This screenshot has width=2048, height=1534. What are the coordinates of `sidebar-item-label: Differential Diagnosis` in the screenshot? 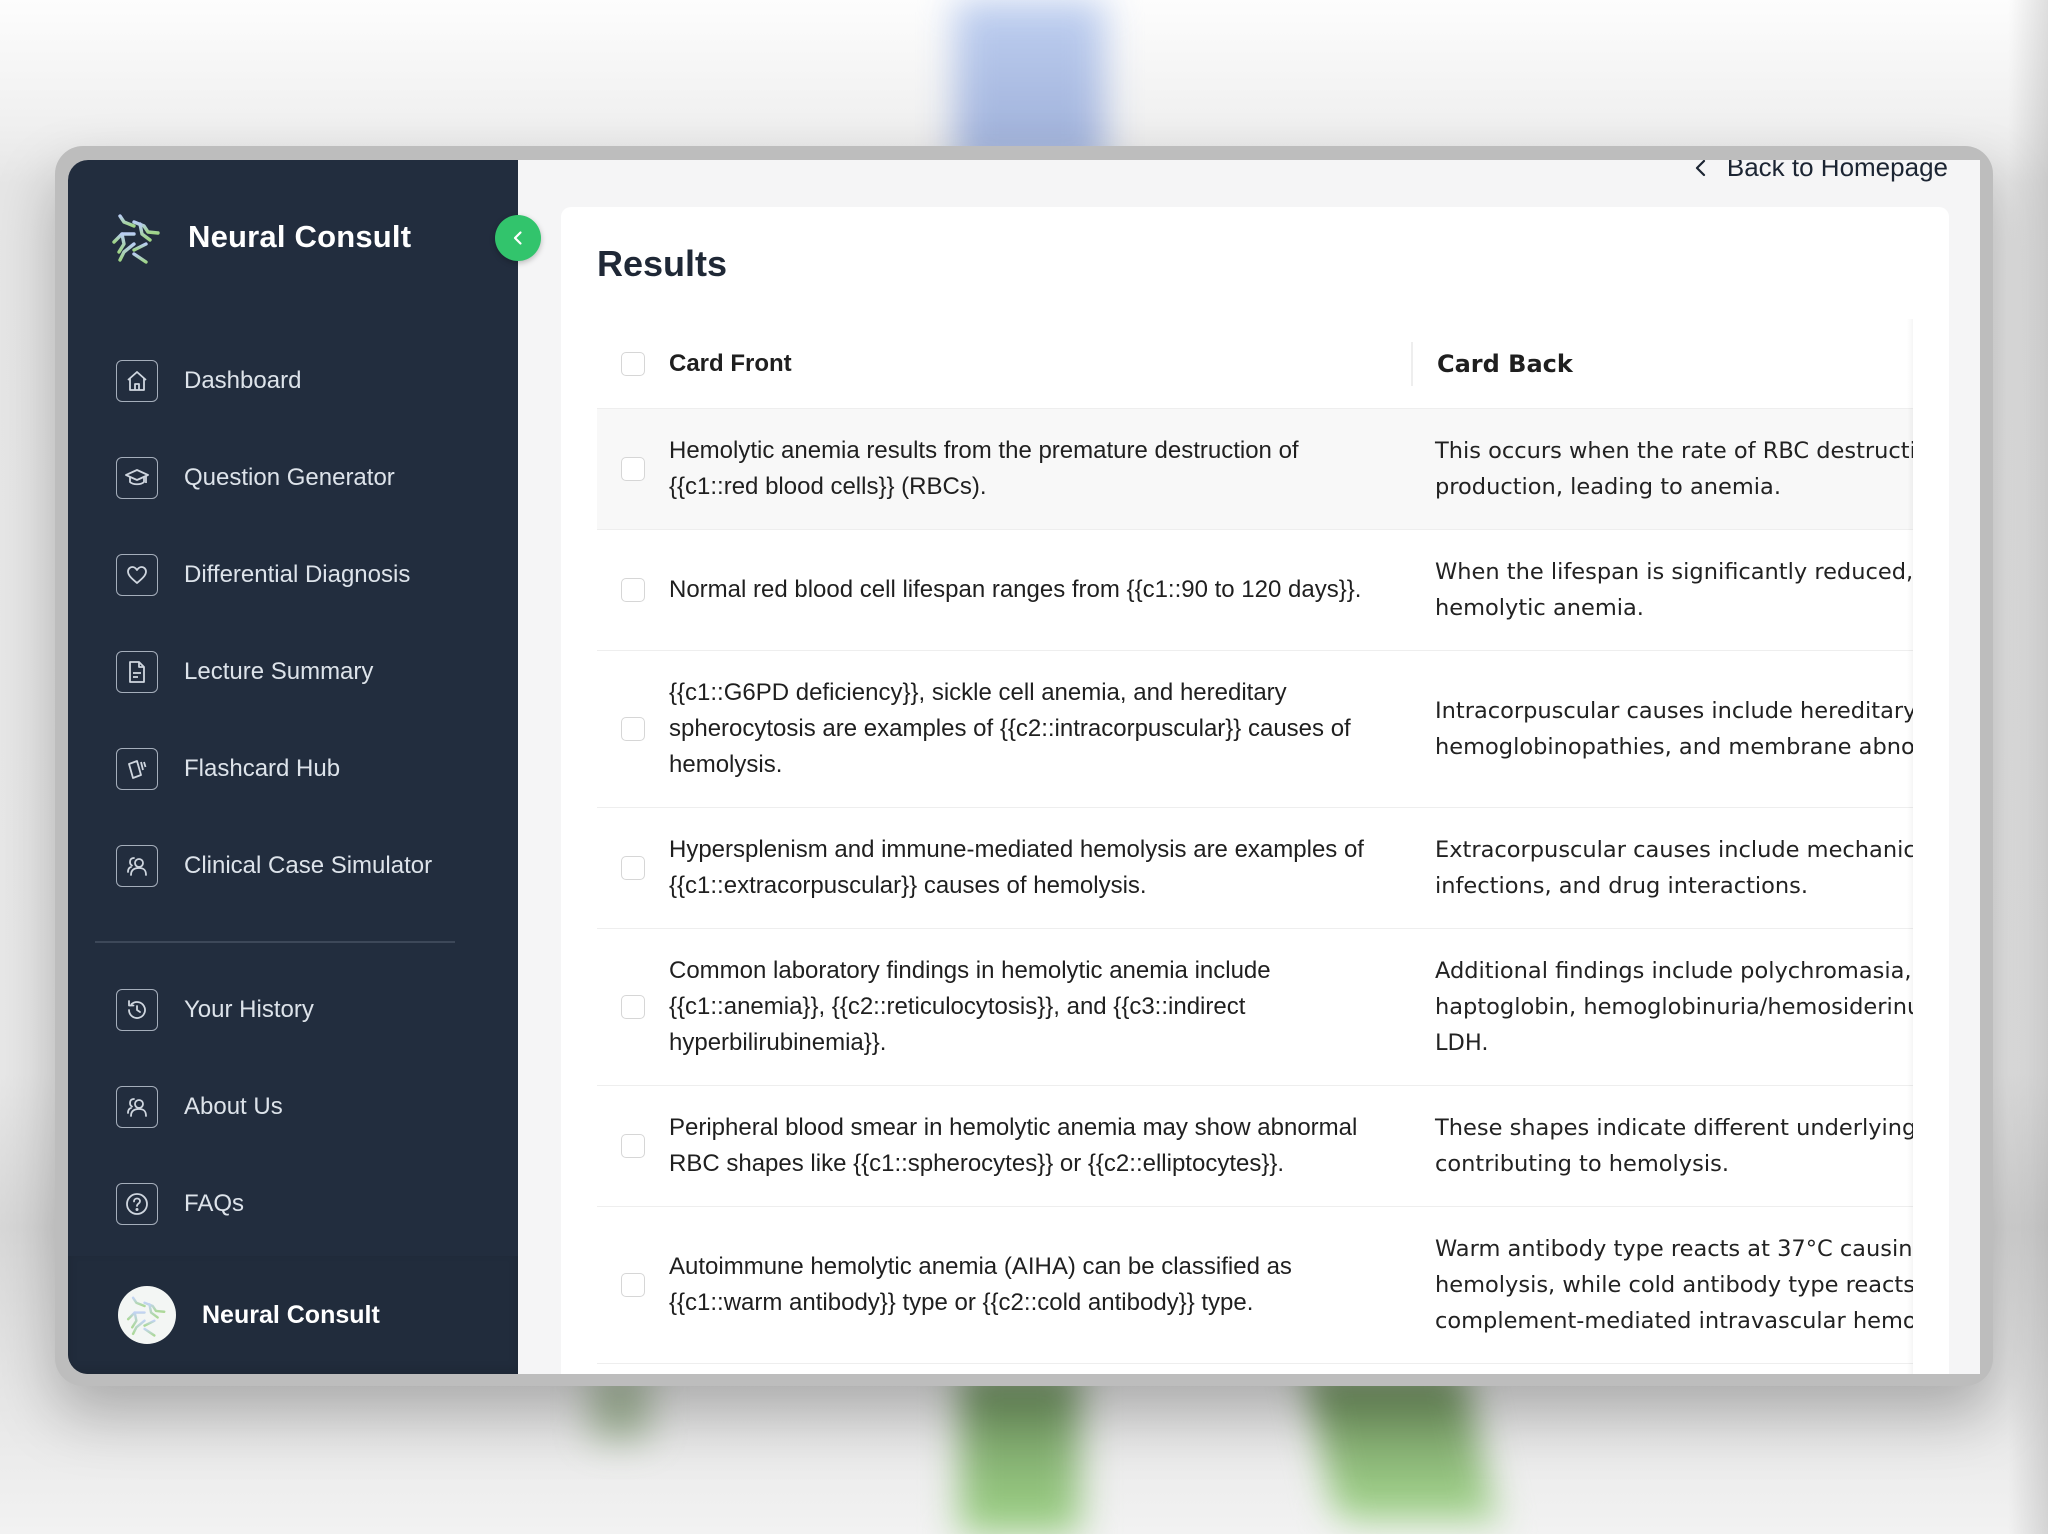 It's located at (297, 574).